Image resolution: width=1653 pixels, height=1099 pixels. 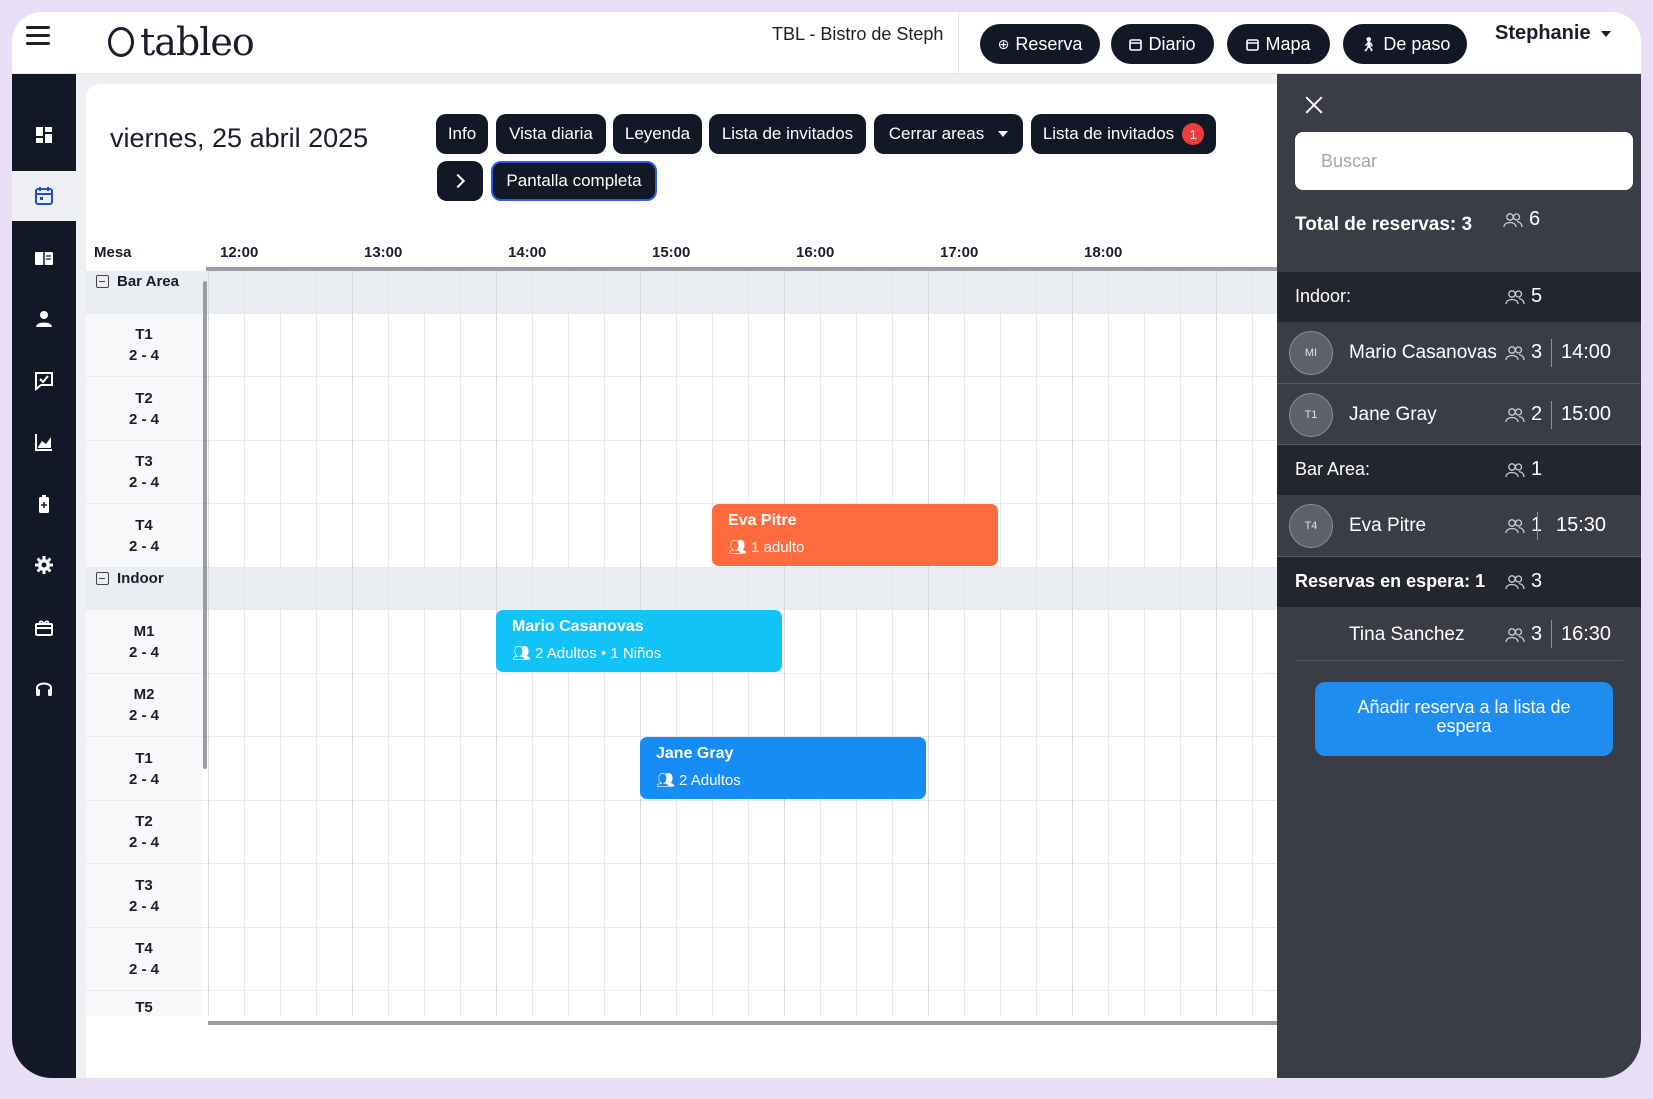 I want to click on waitlist-row: Tina Sanchez 3 16:30, so click(x=1459, y=634).